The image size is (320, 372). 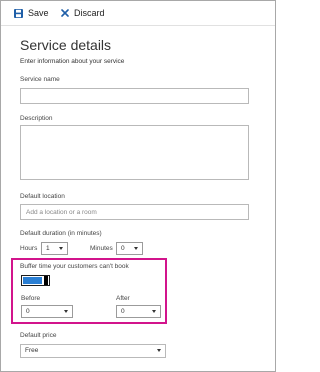 What do you see at coordinates (93, 351) in the screenshot?
I see `default-price-dropdown: Free` at bounding box center [93, 351].